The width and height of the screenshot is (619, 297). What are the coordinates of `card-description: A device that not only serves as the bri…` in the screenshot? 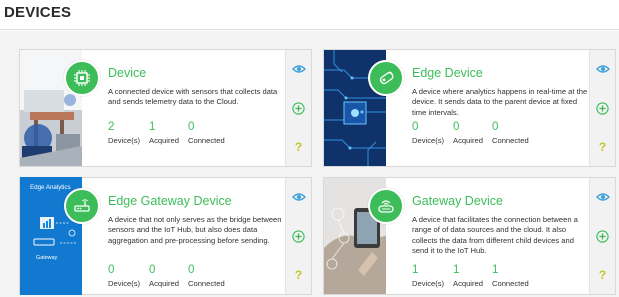 It's located at (195, 230).